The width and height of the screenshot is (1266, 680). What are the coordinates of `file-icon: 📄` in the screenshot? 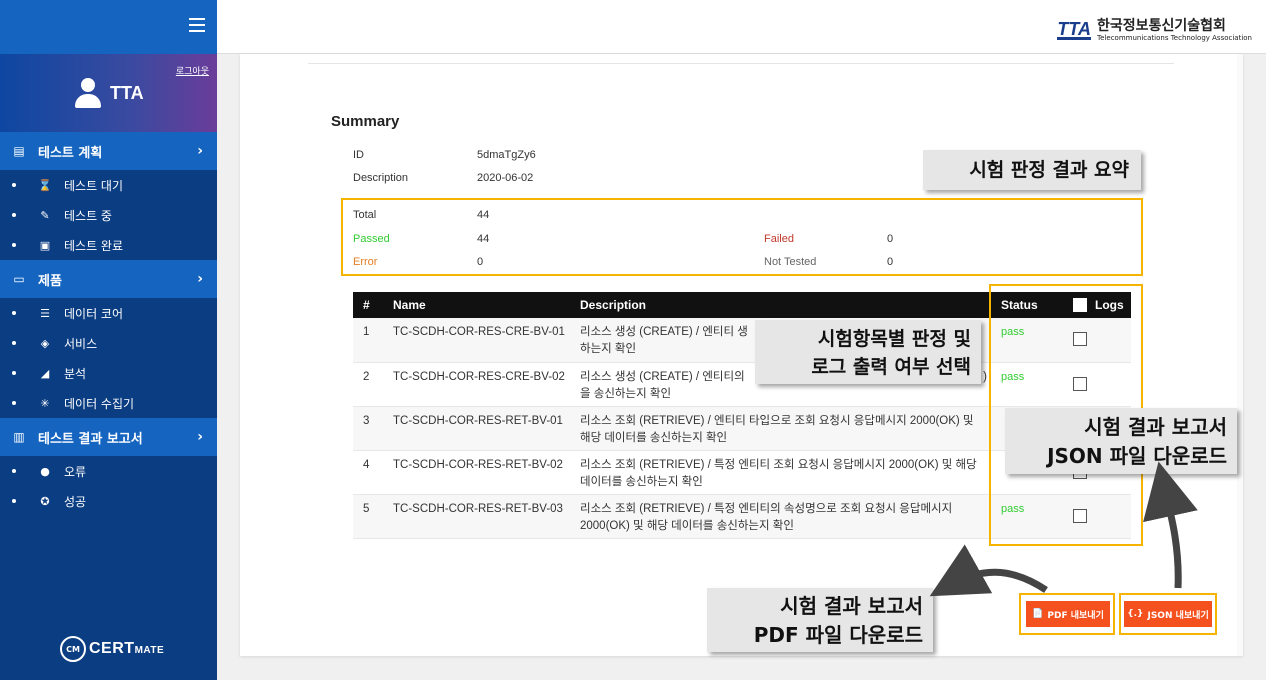 It's located at (1038, 614).